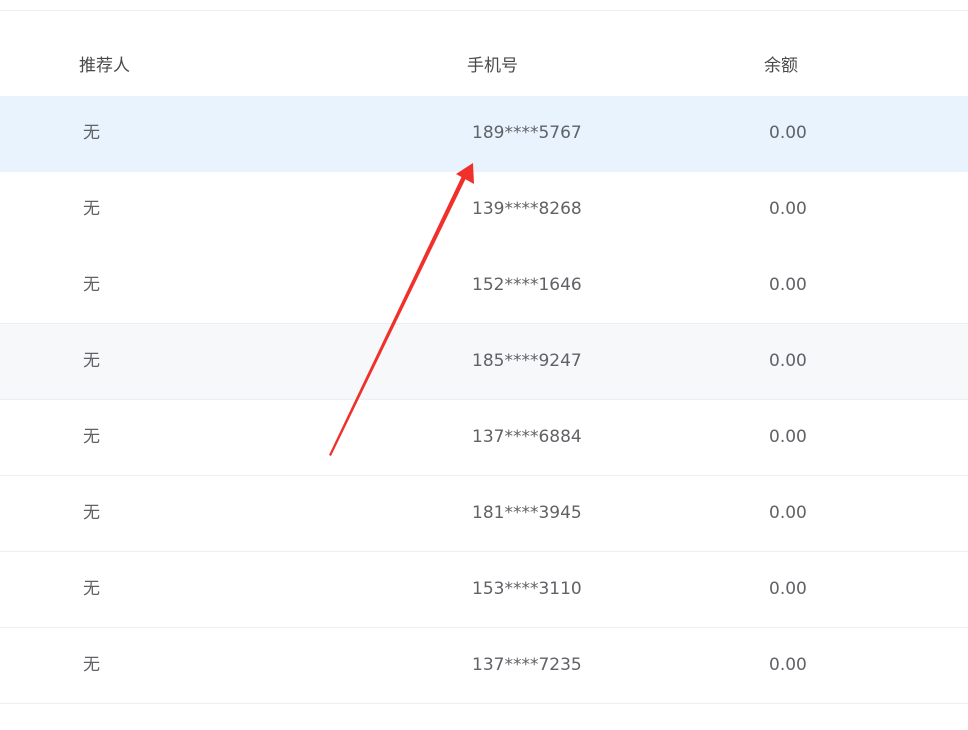 This screenshot has height=730, width=968. What do you see at coordinates (527, 285) in the screenshot?
I see `cell-phone: 152****1646` at bounding box center [527, 285].